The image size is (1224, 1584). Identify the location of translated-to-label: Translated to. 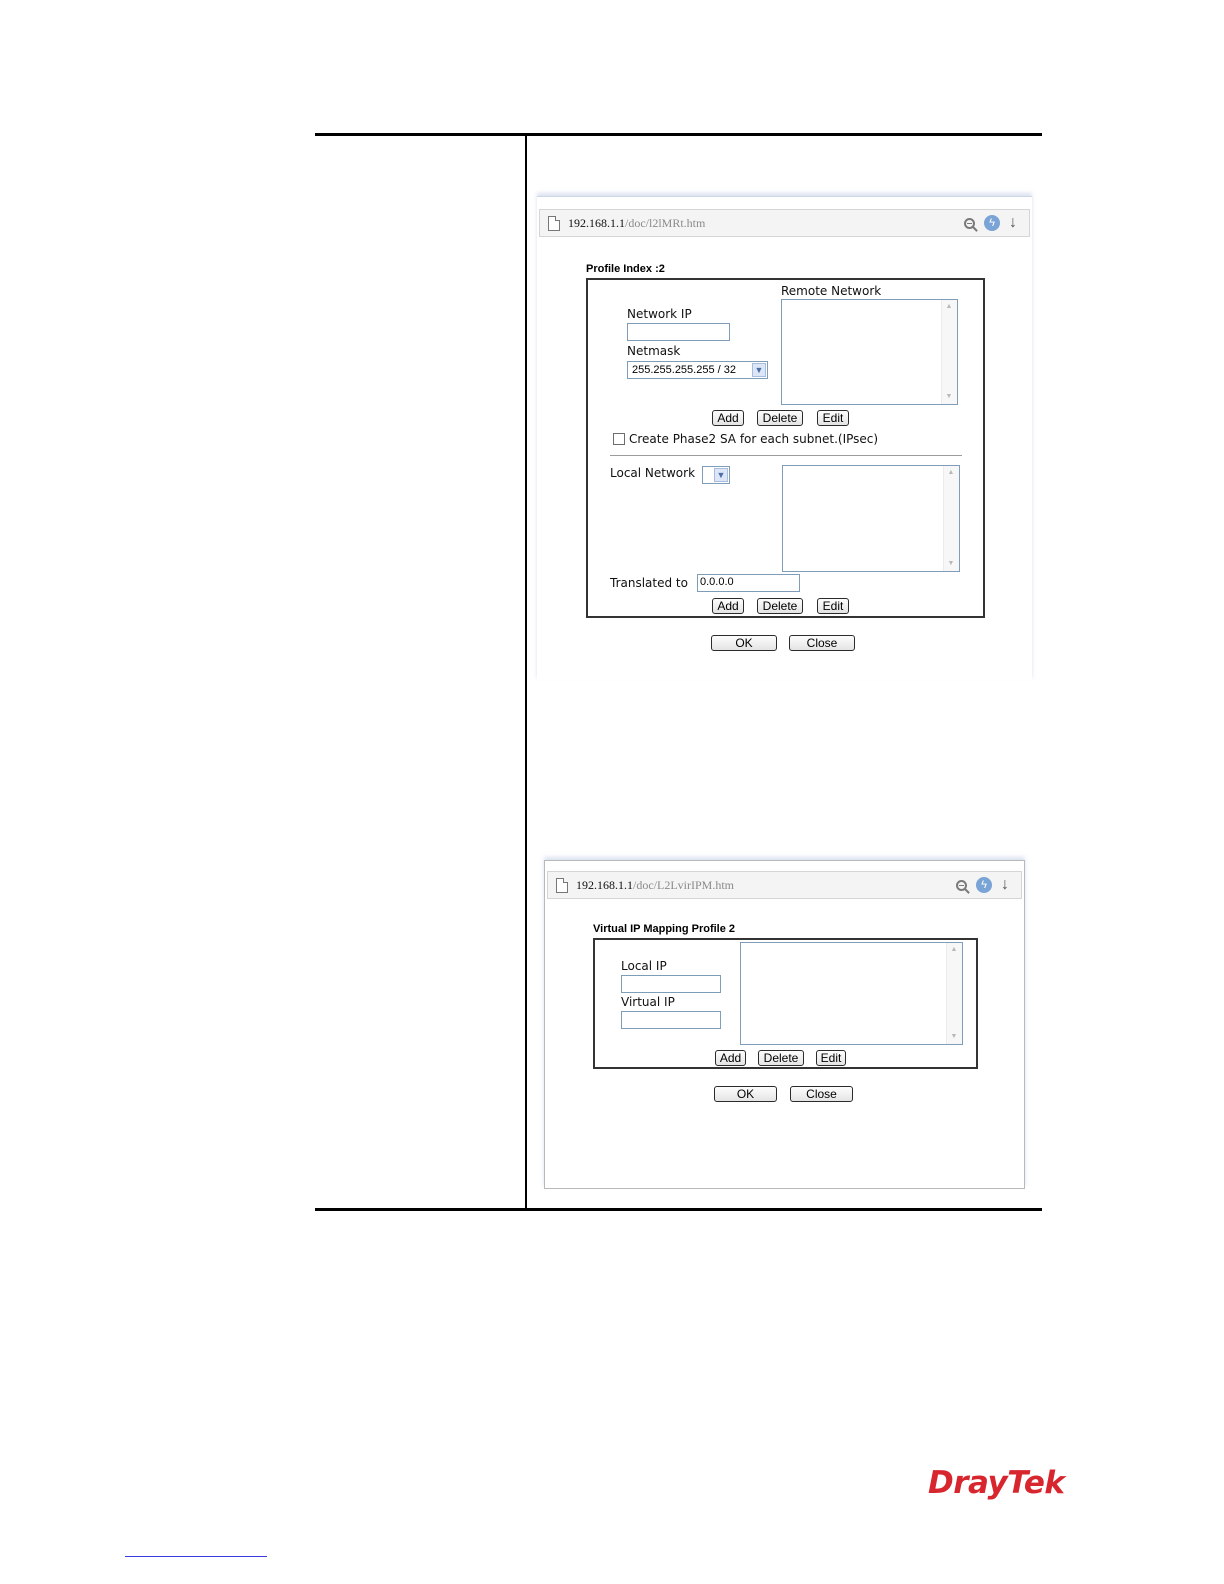
(649, 583).